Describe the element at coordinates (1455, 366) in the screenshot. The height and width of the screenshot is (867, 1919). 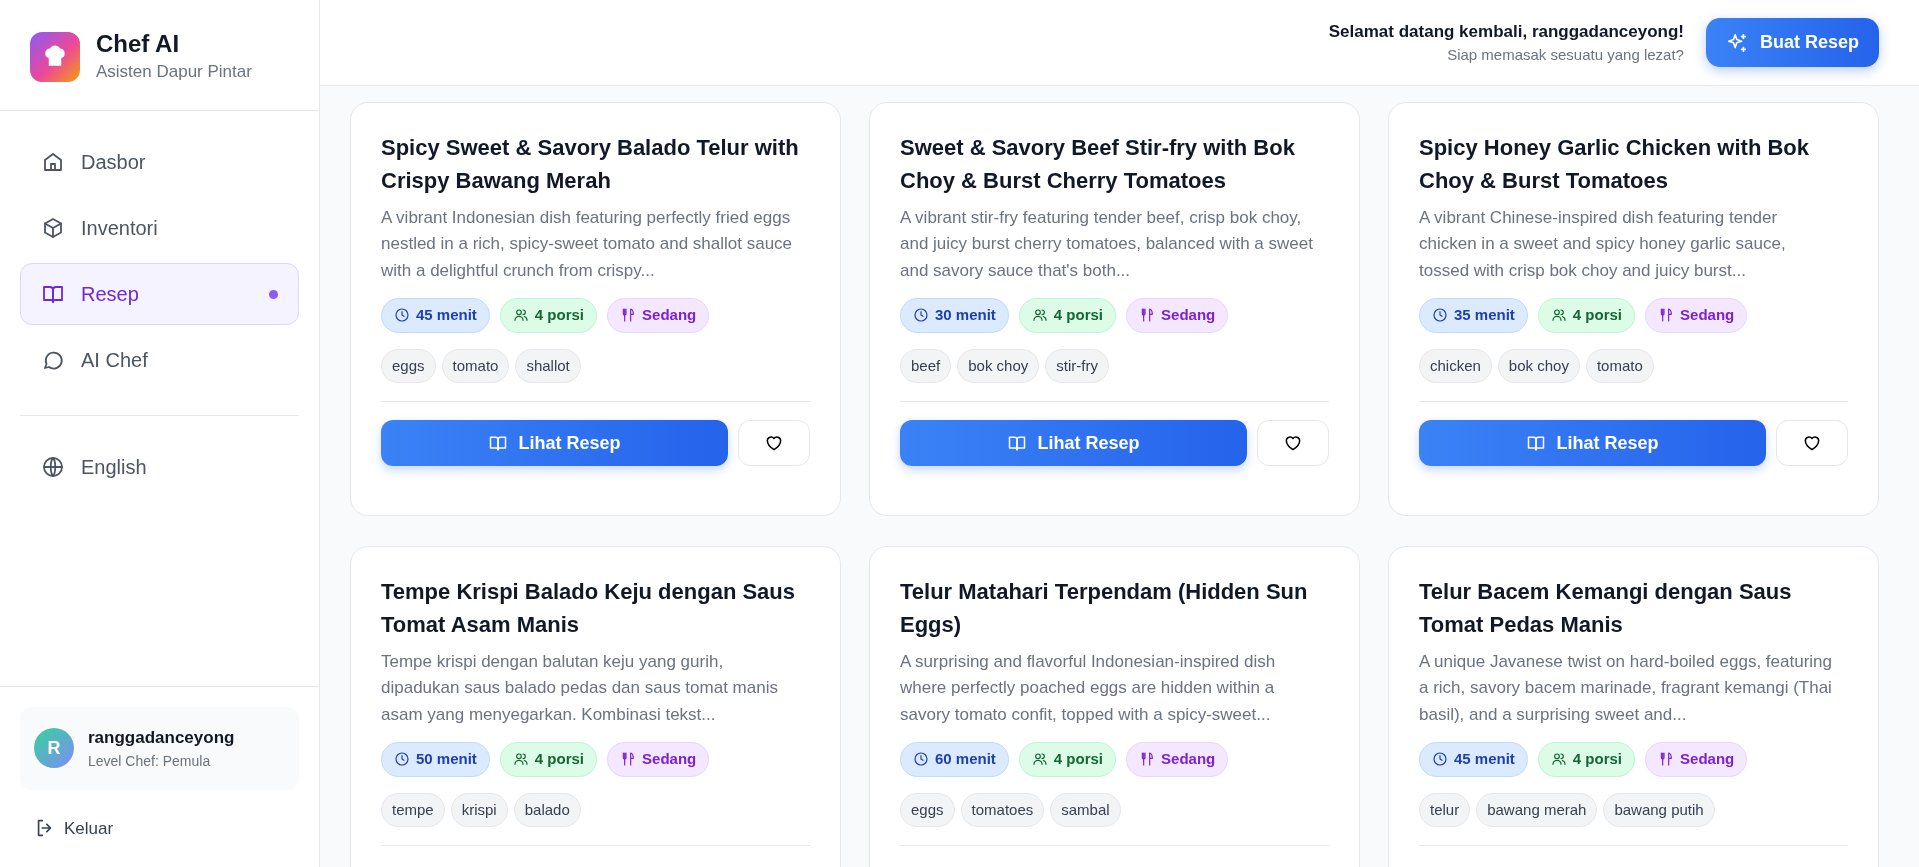
I see `ingredient-tag: chicken` at that location.